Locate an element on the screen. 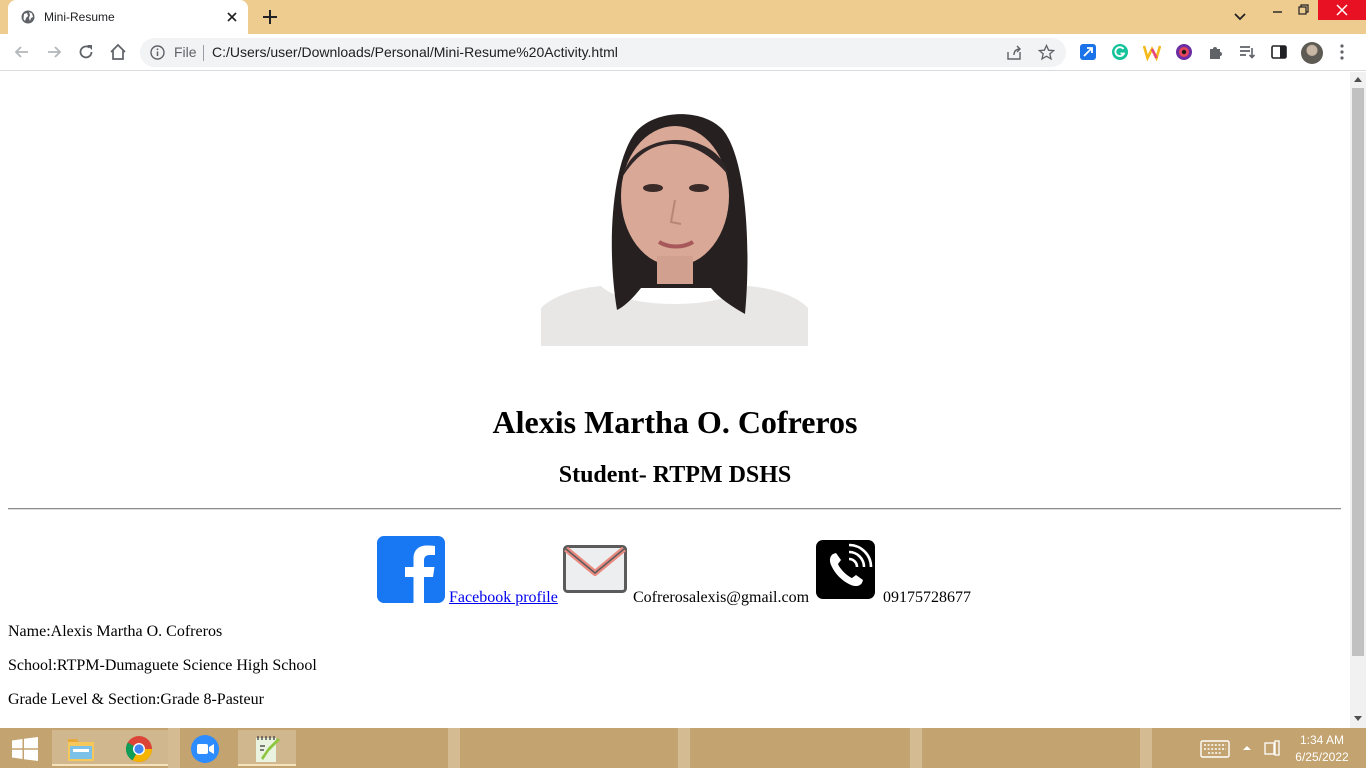  writer-w-icon is located at coordinates (1152, 52).